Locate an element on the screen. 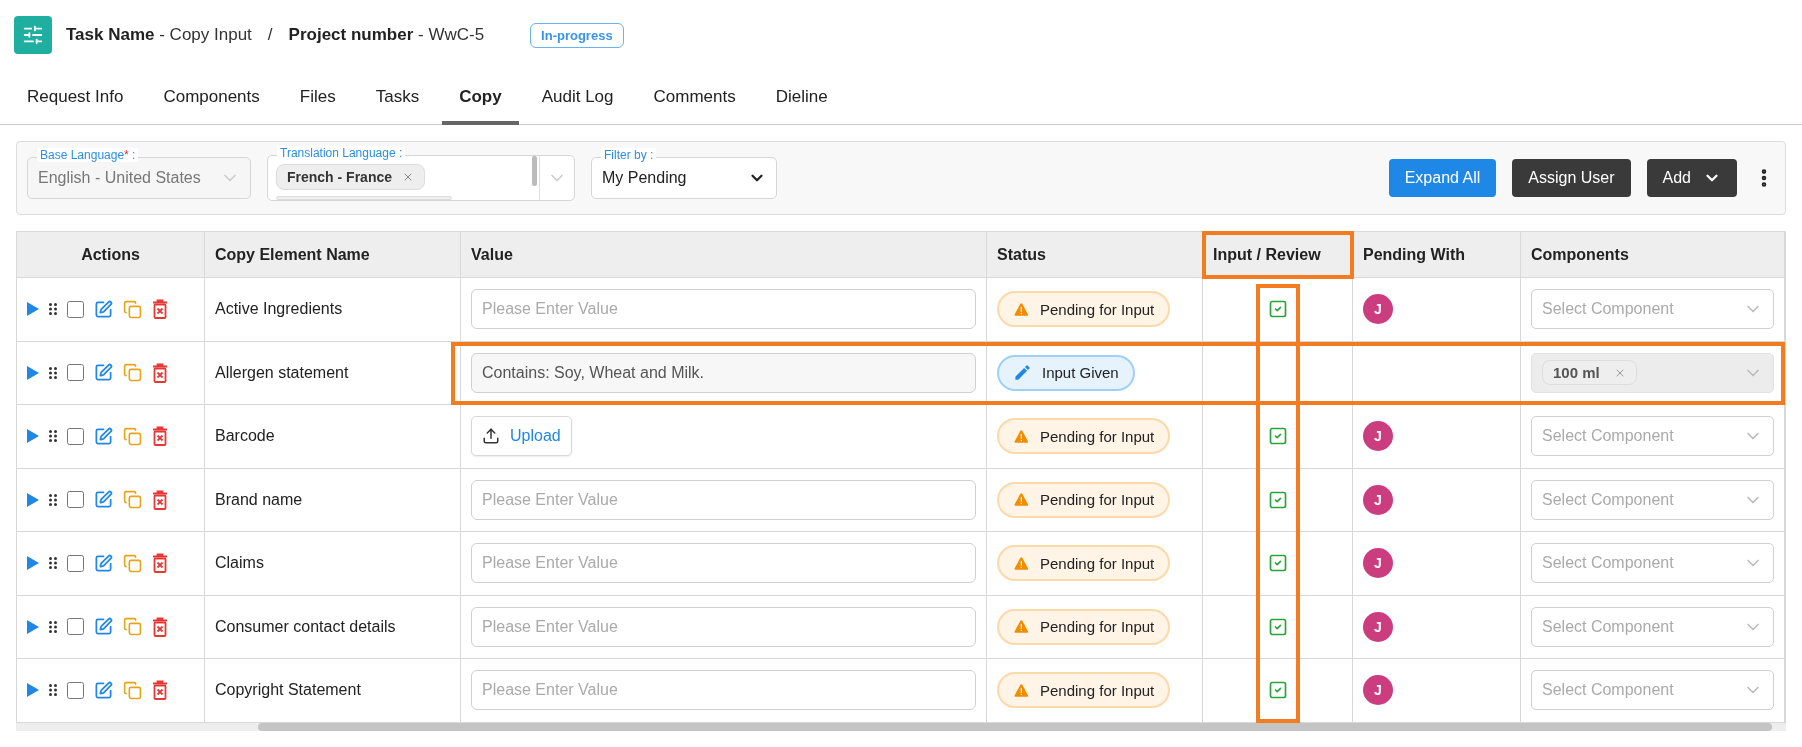  upload-button: Upload is located at coordinates (521, 436).